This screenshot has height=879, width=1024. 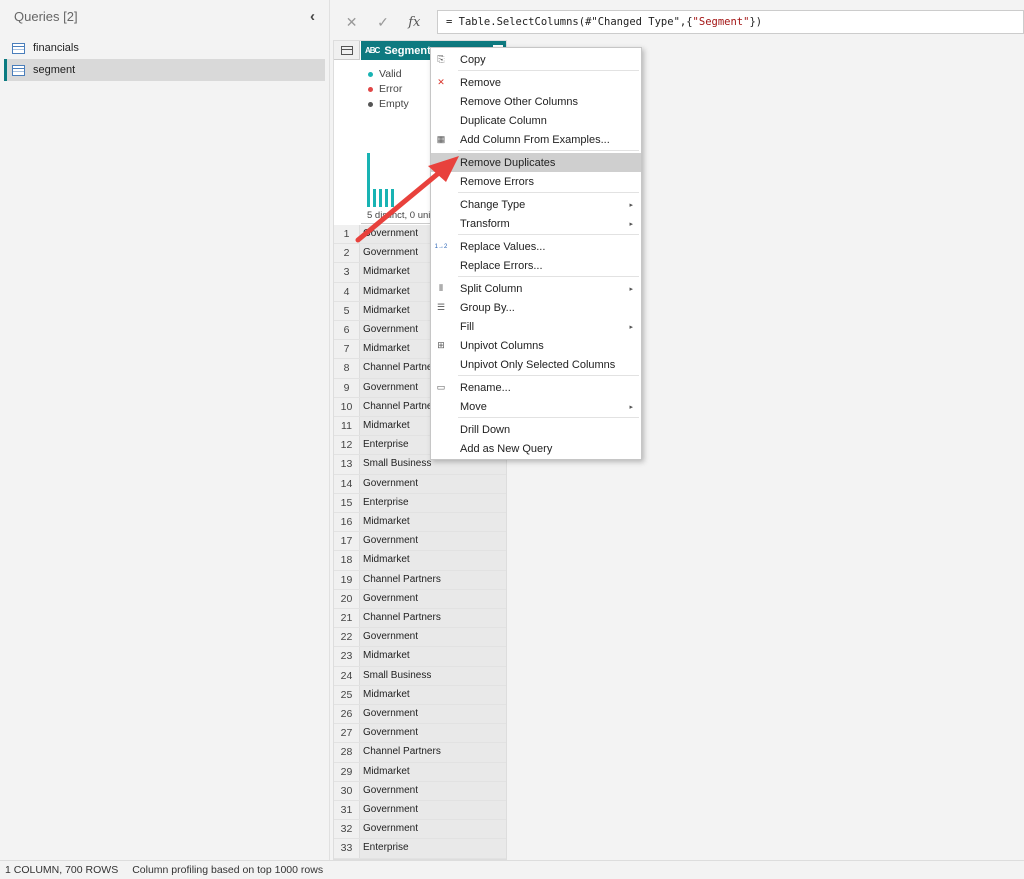 I want to click on menu-item-label: Add as New Query, so click(x=506, y=448).